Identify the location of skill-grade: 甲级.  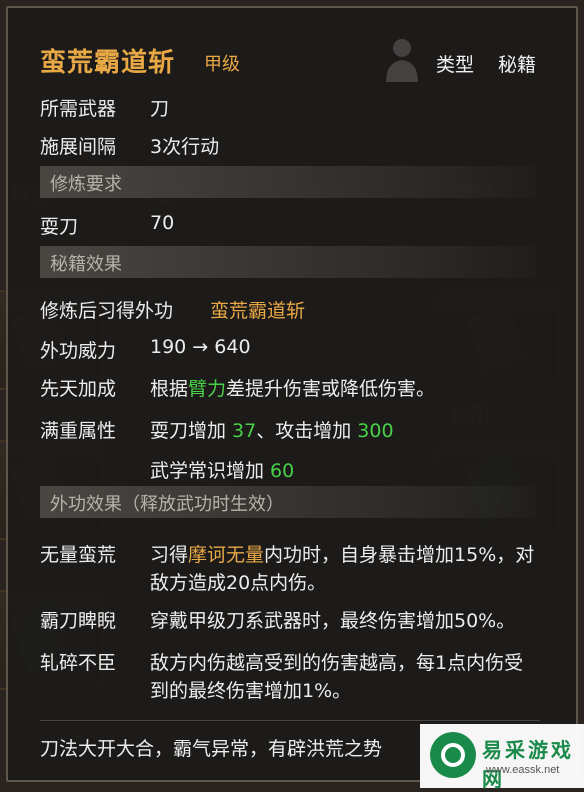
(222, 64).